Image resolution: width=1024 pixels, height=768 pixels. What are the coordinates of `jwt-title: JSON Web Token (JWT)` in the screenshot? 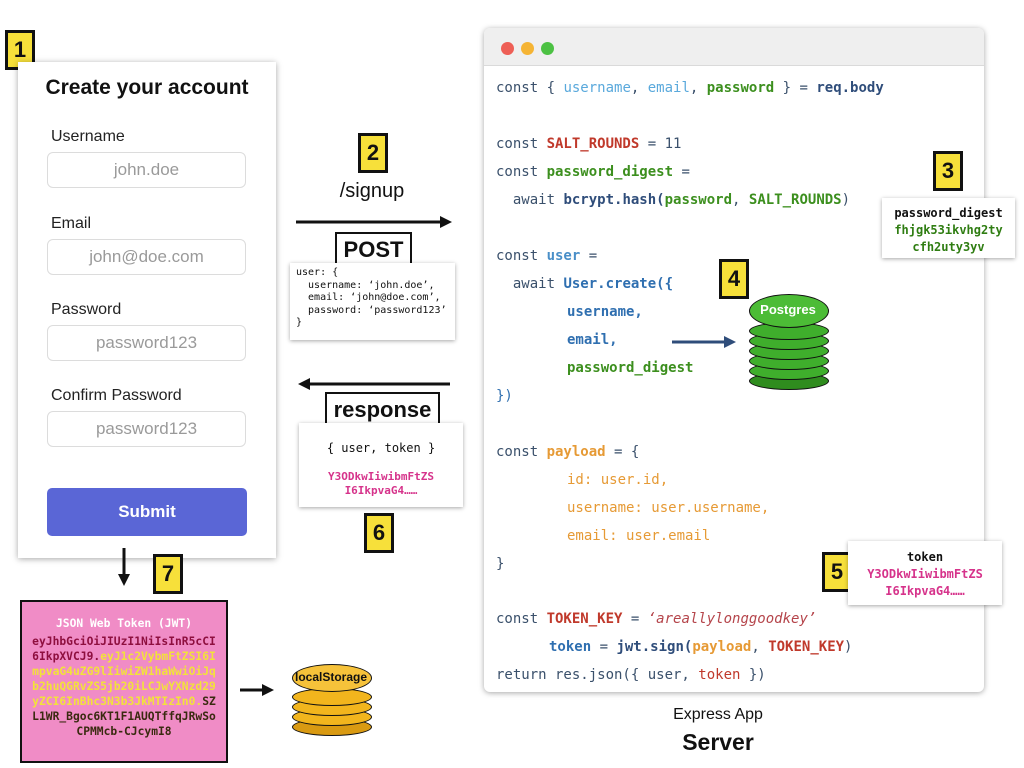 It's located at (124, 623).